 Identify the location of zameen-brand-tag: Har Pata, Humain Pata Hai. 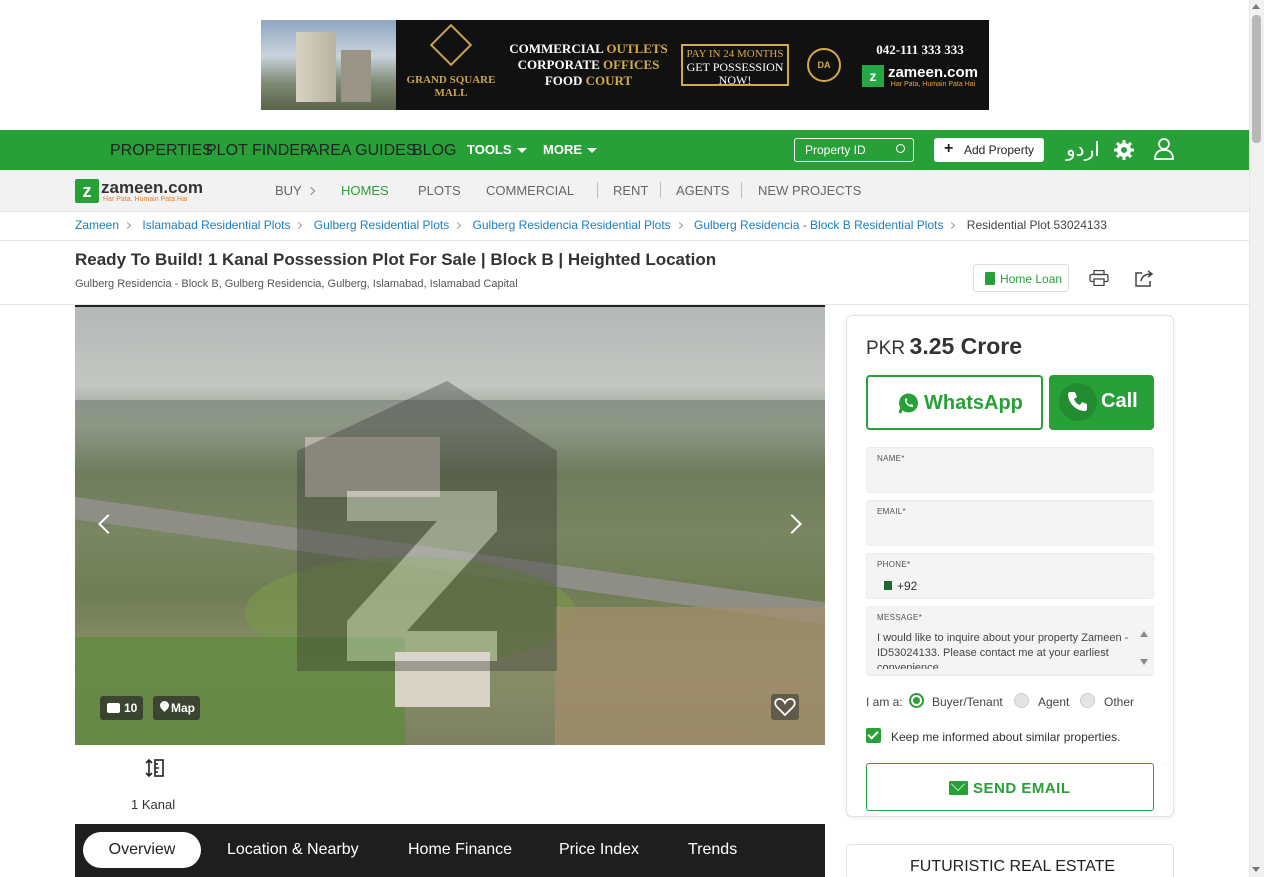
(145, 199).